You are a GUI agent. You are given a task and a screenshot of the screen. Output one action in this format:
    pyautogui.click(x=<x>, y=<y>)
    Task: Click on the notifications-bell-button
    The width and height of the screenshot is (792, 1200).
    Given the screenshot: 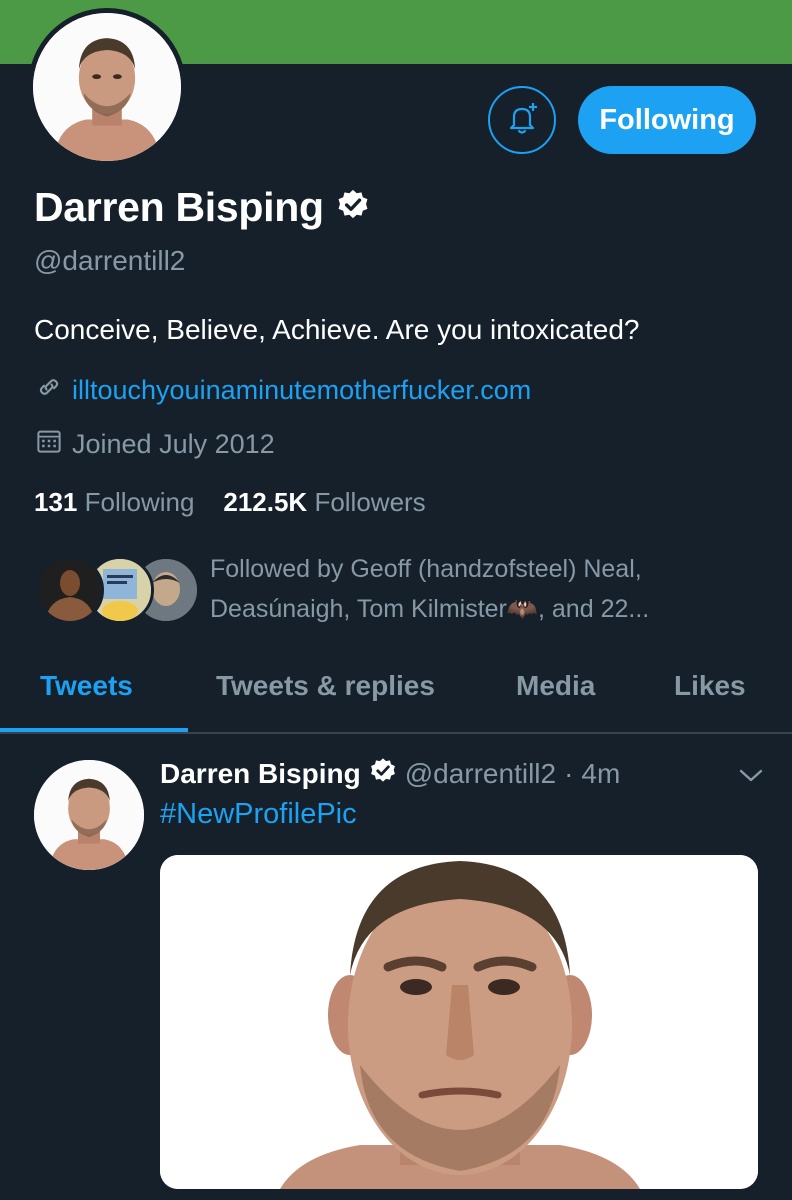 What is the action you would take?
    pyautogui.click(x=522, y=120)
    